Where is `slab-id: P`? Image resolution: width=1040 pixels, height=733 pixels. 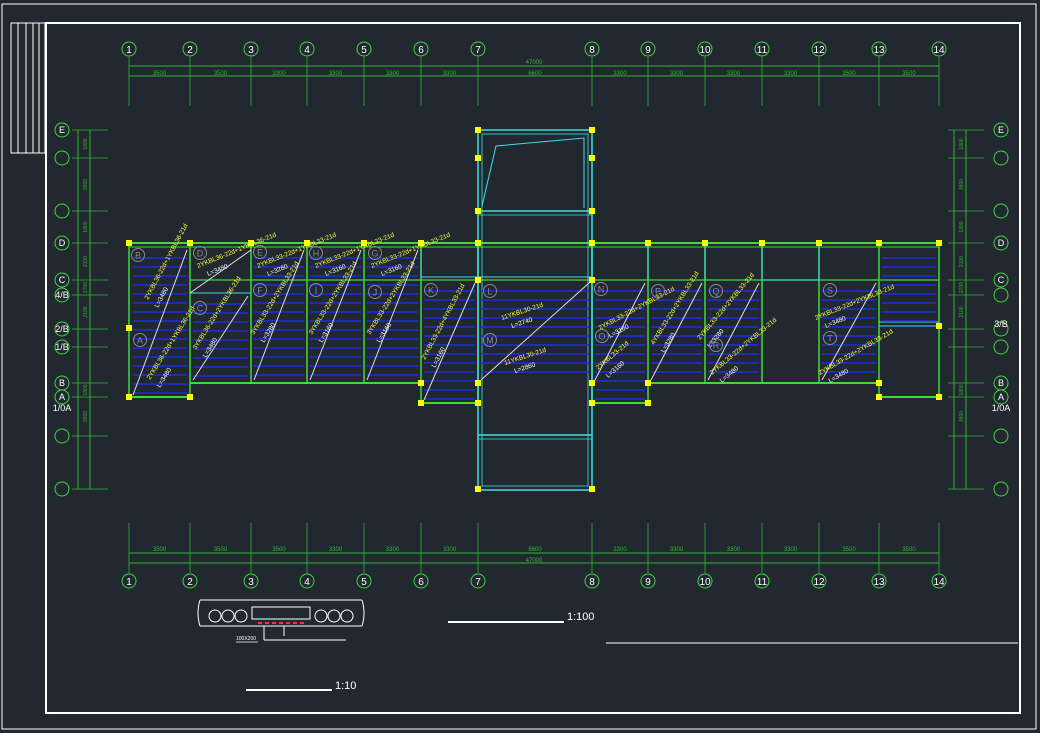
slab-id: P is located at coordinates (658, 292).